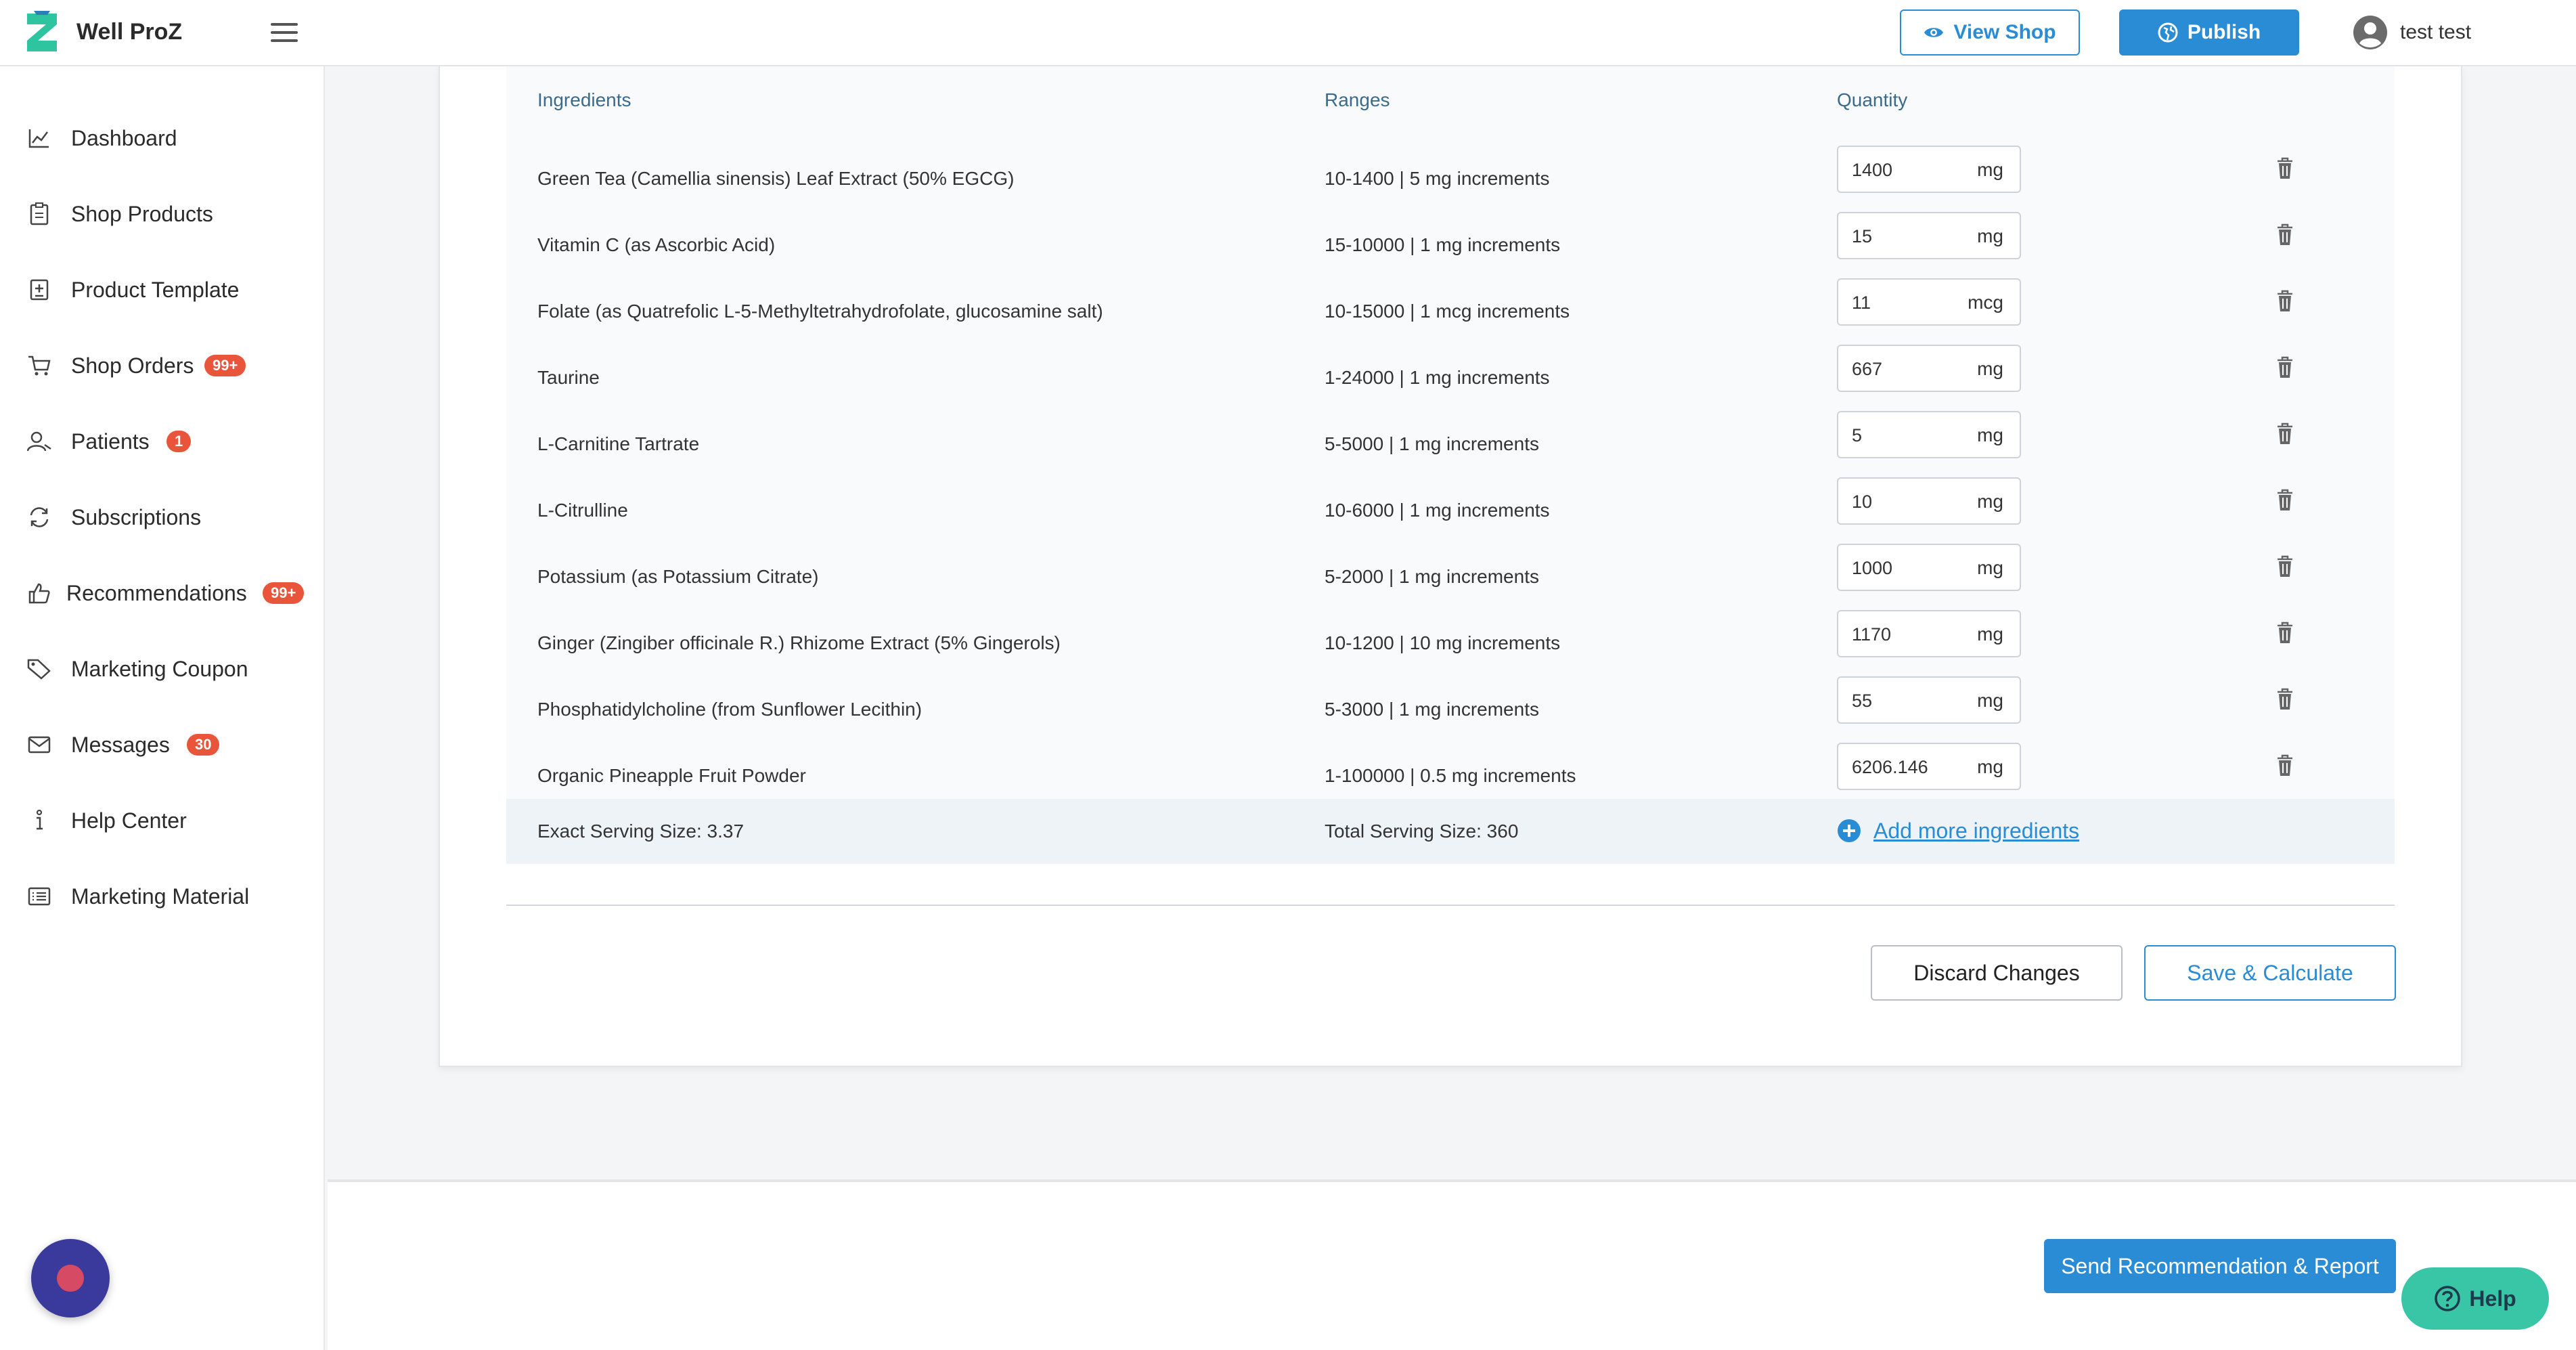  I want to click on user-menu: test test, so click(2412, 32).